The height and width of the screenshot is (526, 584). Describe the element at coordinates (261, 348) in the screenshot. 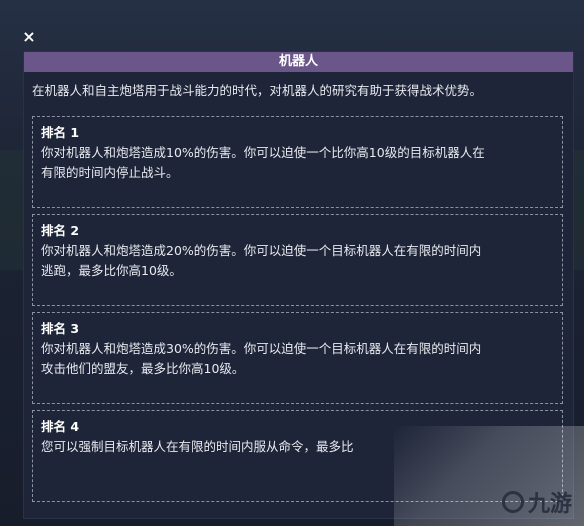

I see `rank-text-line: 你对机器人和炮塔造成30%的伤害。你可以迫使一个目标机器人在有限的时间内` at that location.